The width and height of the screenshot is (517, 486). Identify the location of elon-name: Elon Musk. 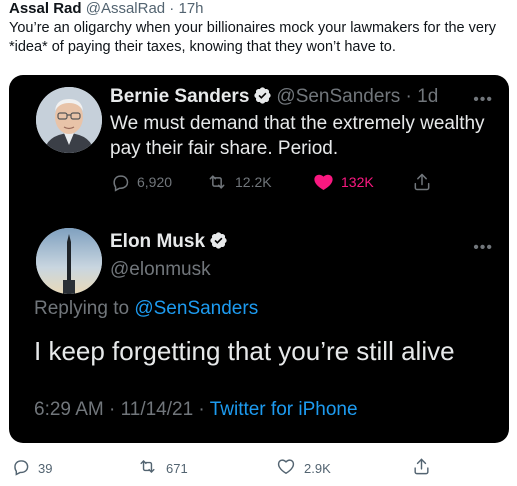
(157, 241).